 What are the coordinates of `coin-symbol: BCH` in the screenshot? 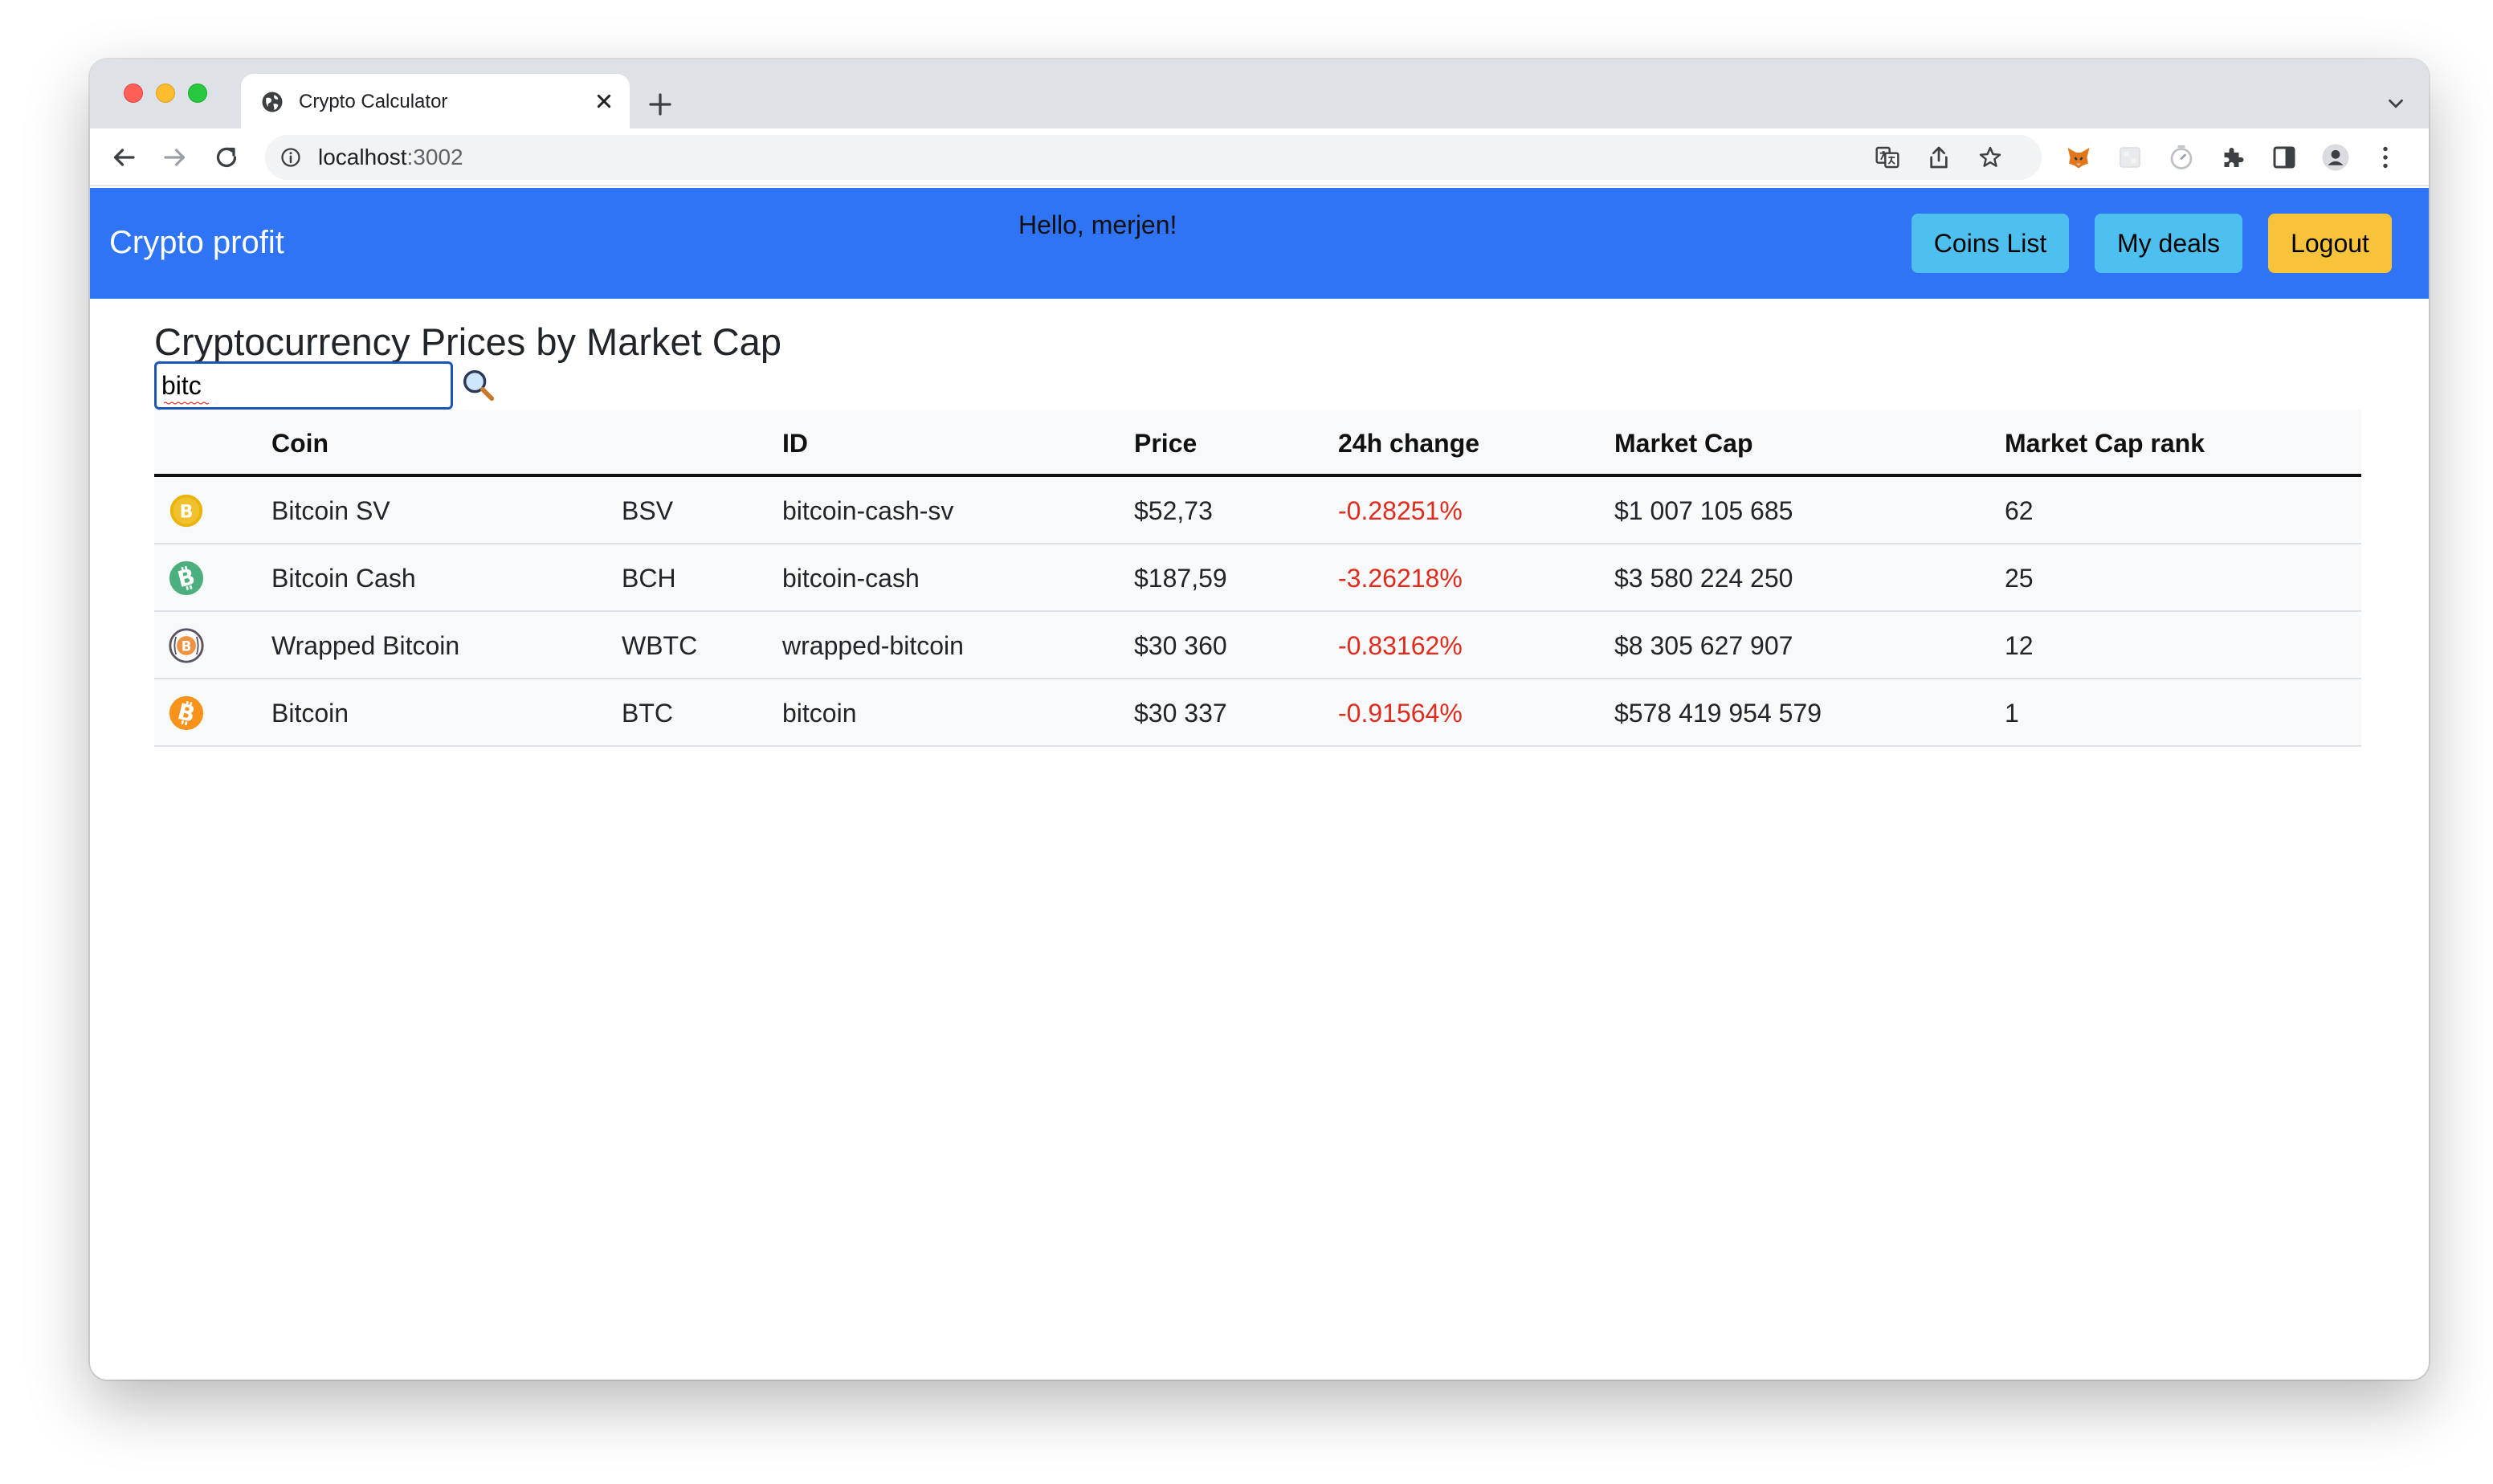 It's located at (649, 578).